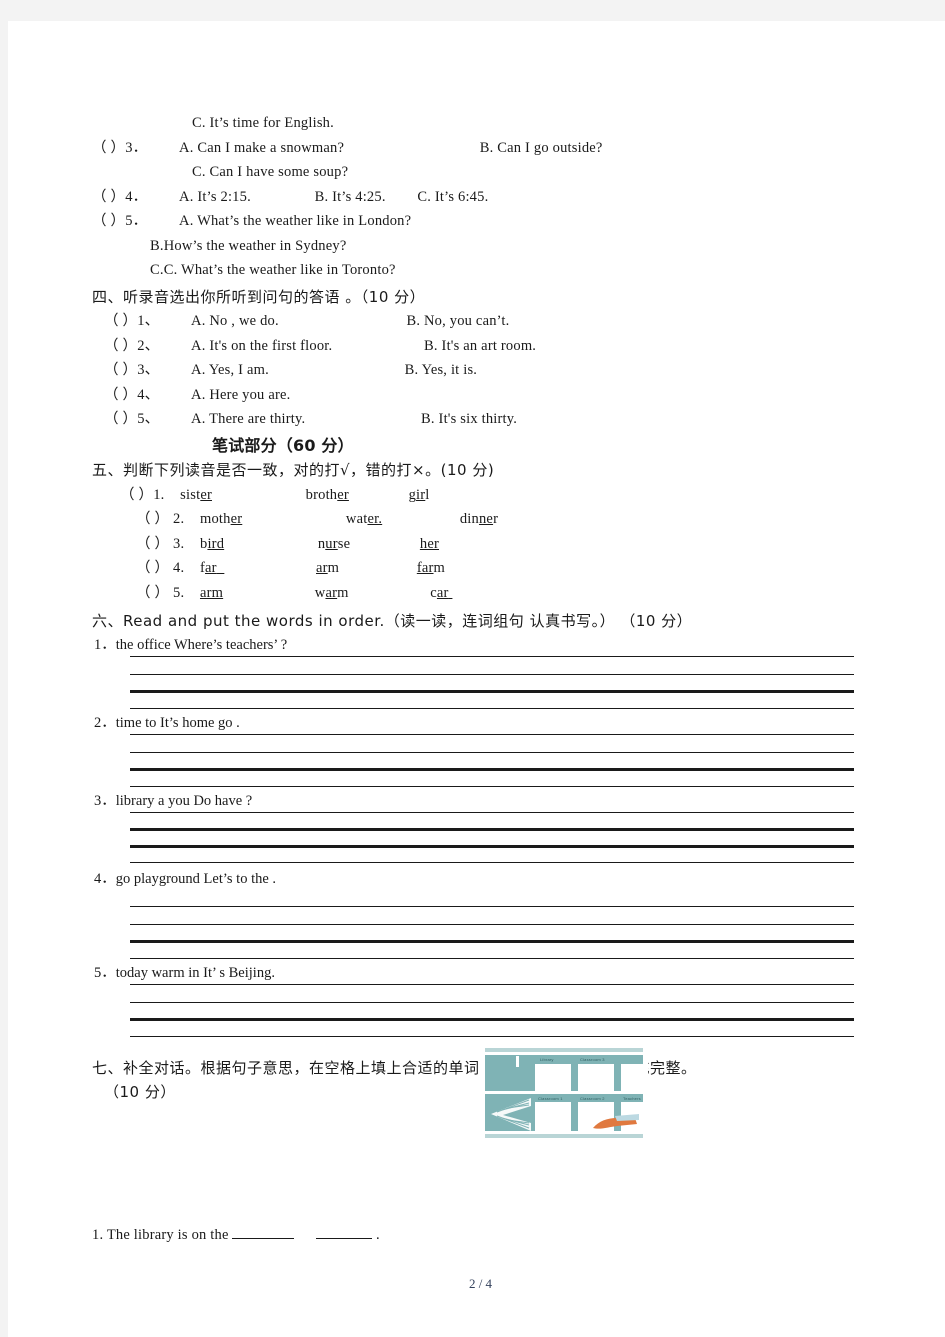 The width and height of the screenshot is (945, 1337). What do you see at coordinates (119, 148) in the screenshot?
I see `listening-item-3-bracket: （ ）3．` at bounding box center [119, 148].